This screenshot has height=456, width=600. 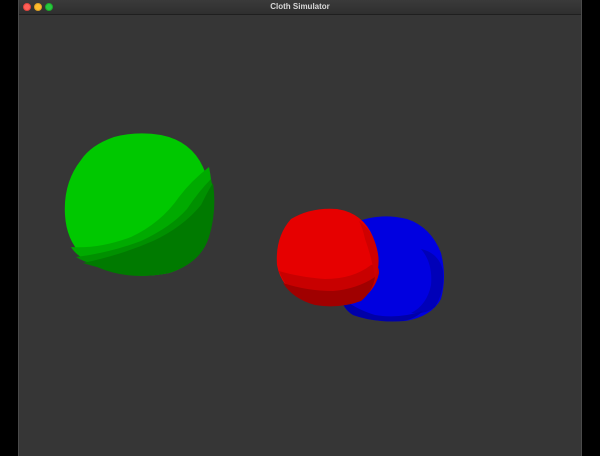 I want to click on title-bar: Cloth Simulator, so click(x=300, y=7).